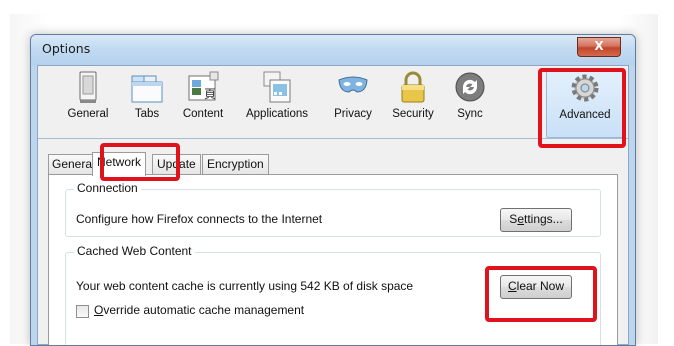 This screenshot has height=346, width=674. What do you see at coordinates (147, 114) in the screenshot?
I see `pane-tabs-label: Tabs` at bounding box center [147, 114].